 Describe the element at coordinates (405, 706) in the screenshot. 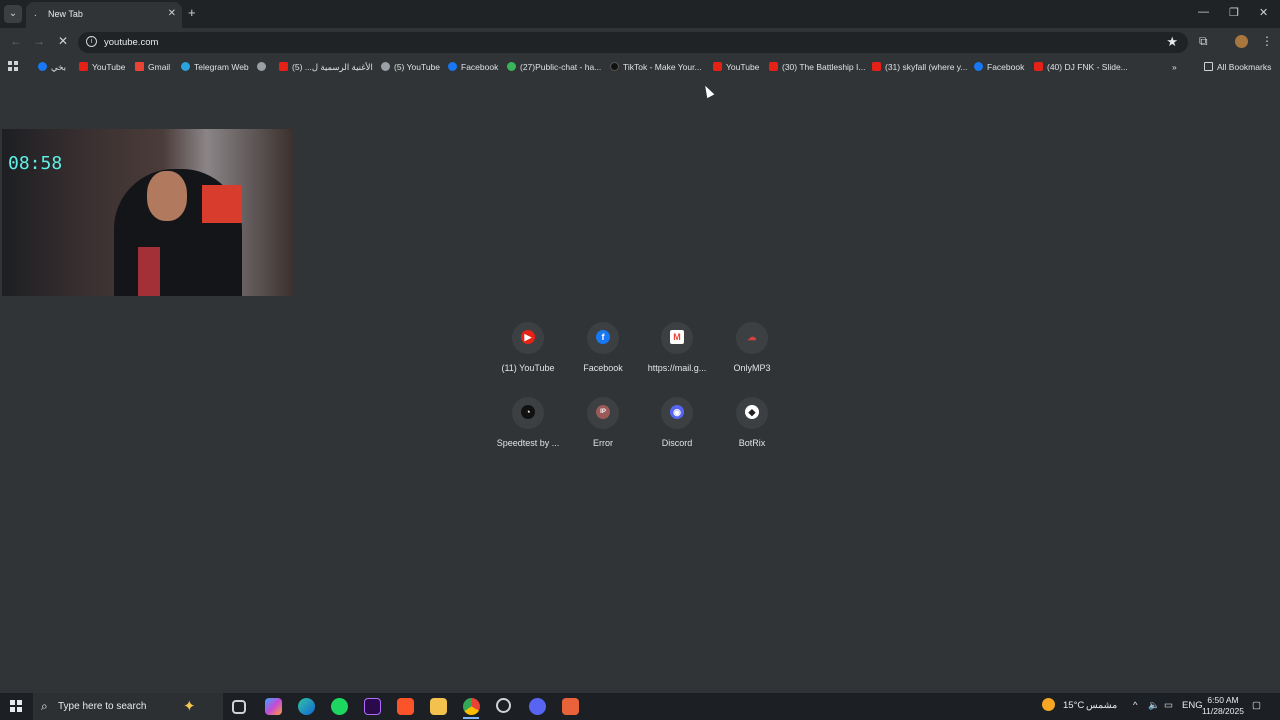

I see `brave-icon` at that location.